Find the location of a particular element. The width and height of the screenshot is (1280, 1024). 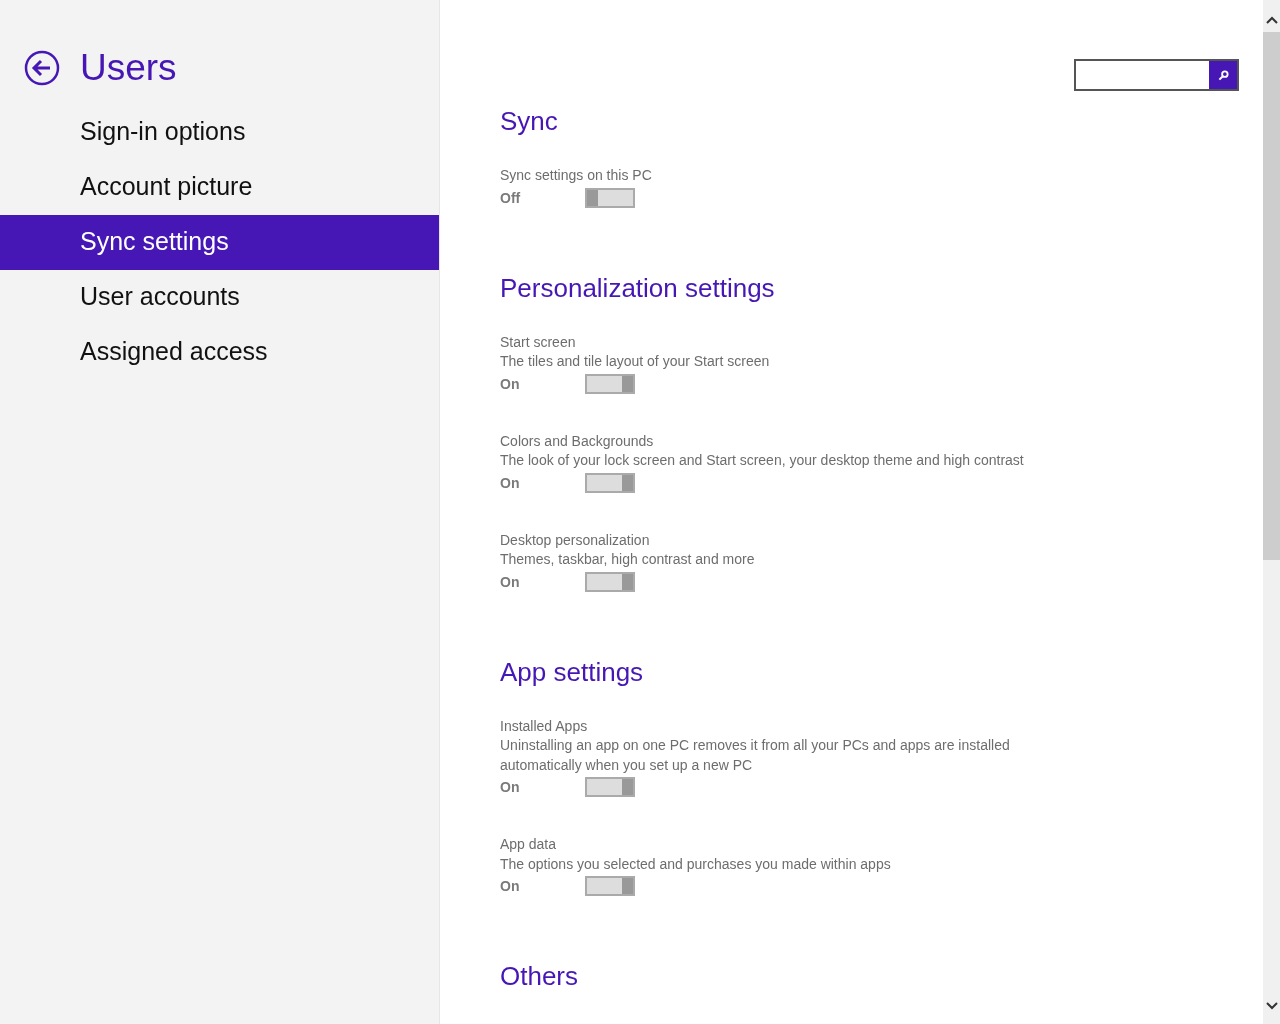

scroll-down-icon is located at coordinates (1271, 1006).